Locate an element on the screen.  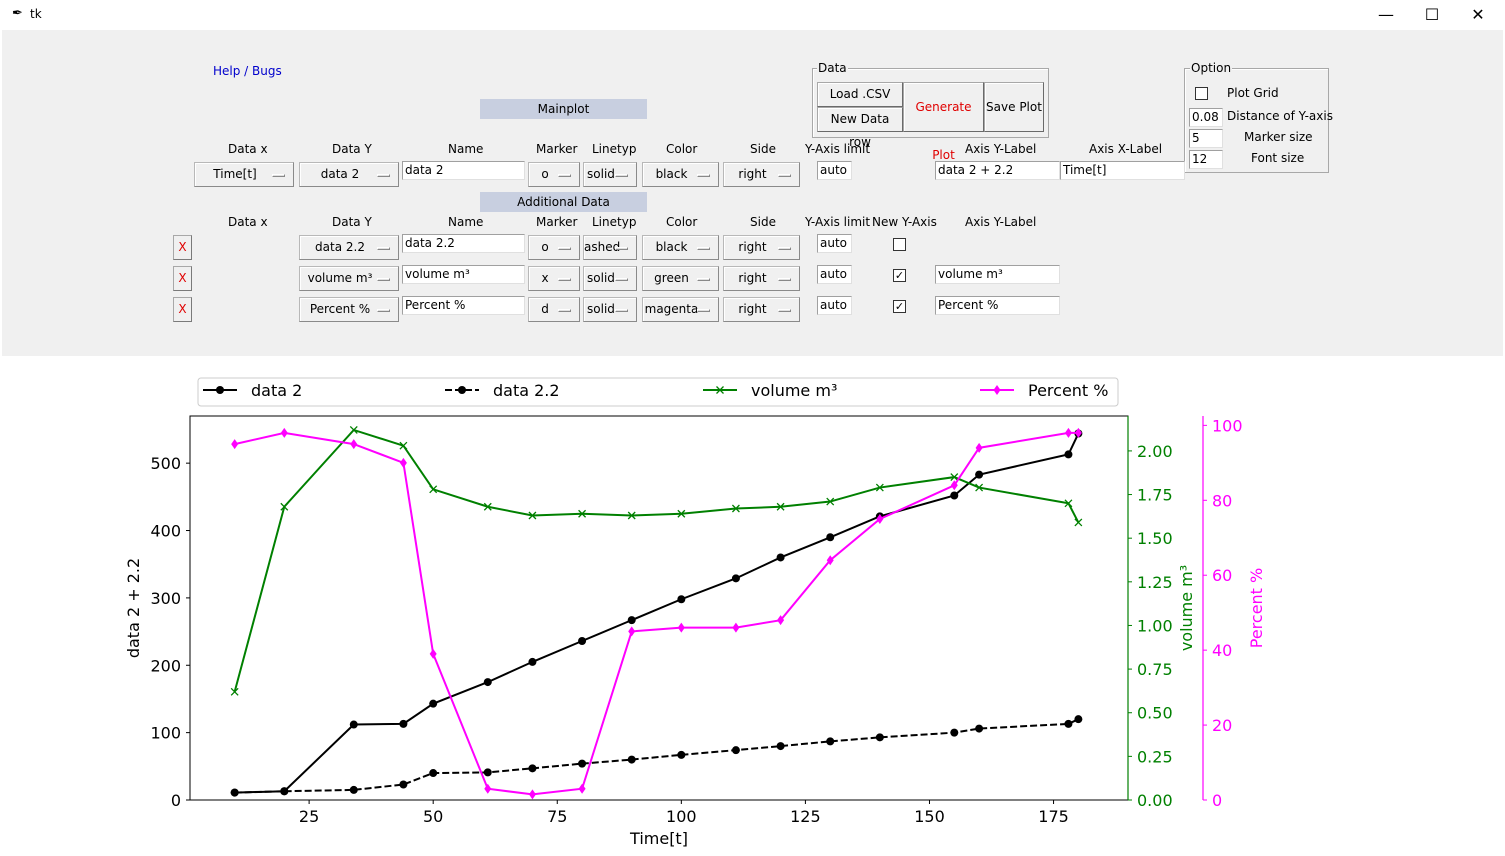
row-name-input: data 2.2 is located at coordinates (463, 243).